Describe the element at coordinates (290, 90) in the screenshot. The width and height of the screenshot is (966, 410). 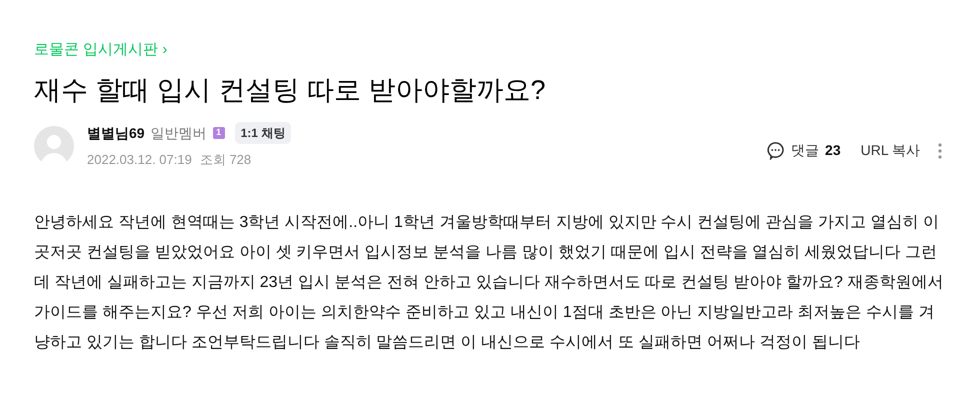
I see `post-title: 재수 할때 입시 컨설팅 따로 받아야할까요?` at that location.